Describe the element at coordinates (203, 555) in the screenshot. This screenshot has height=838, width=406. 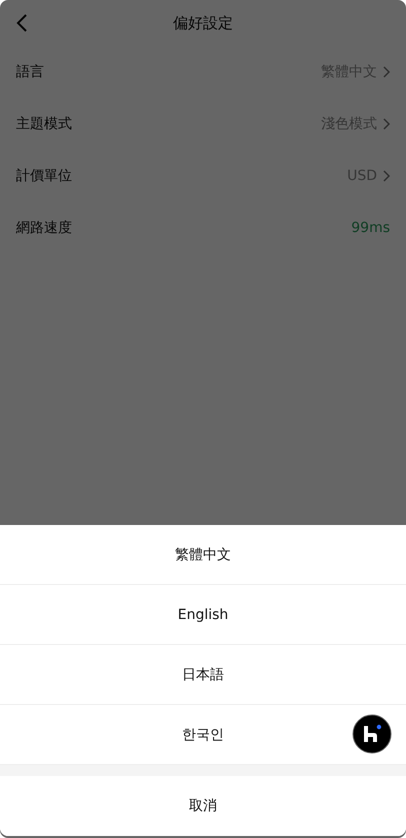
I see `language-option: 繁體中文` at that location.